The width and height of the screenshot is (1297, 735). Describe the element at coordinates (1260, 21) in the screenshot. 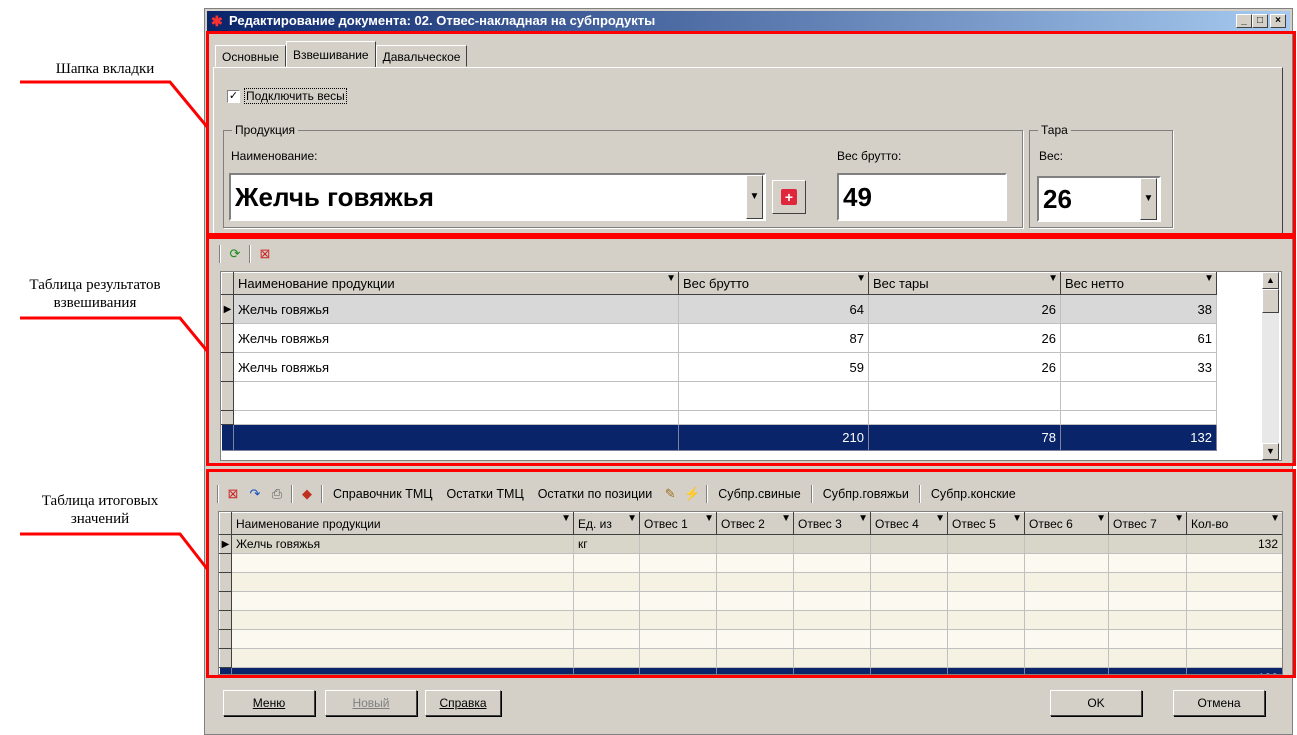

I see `maximize-button: □` at that location.